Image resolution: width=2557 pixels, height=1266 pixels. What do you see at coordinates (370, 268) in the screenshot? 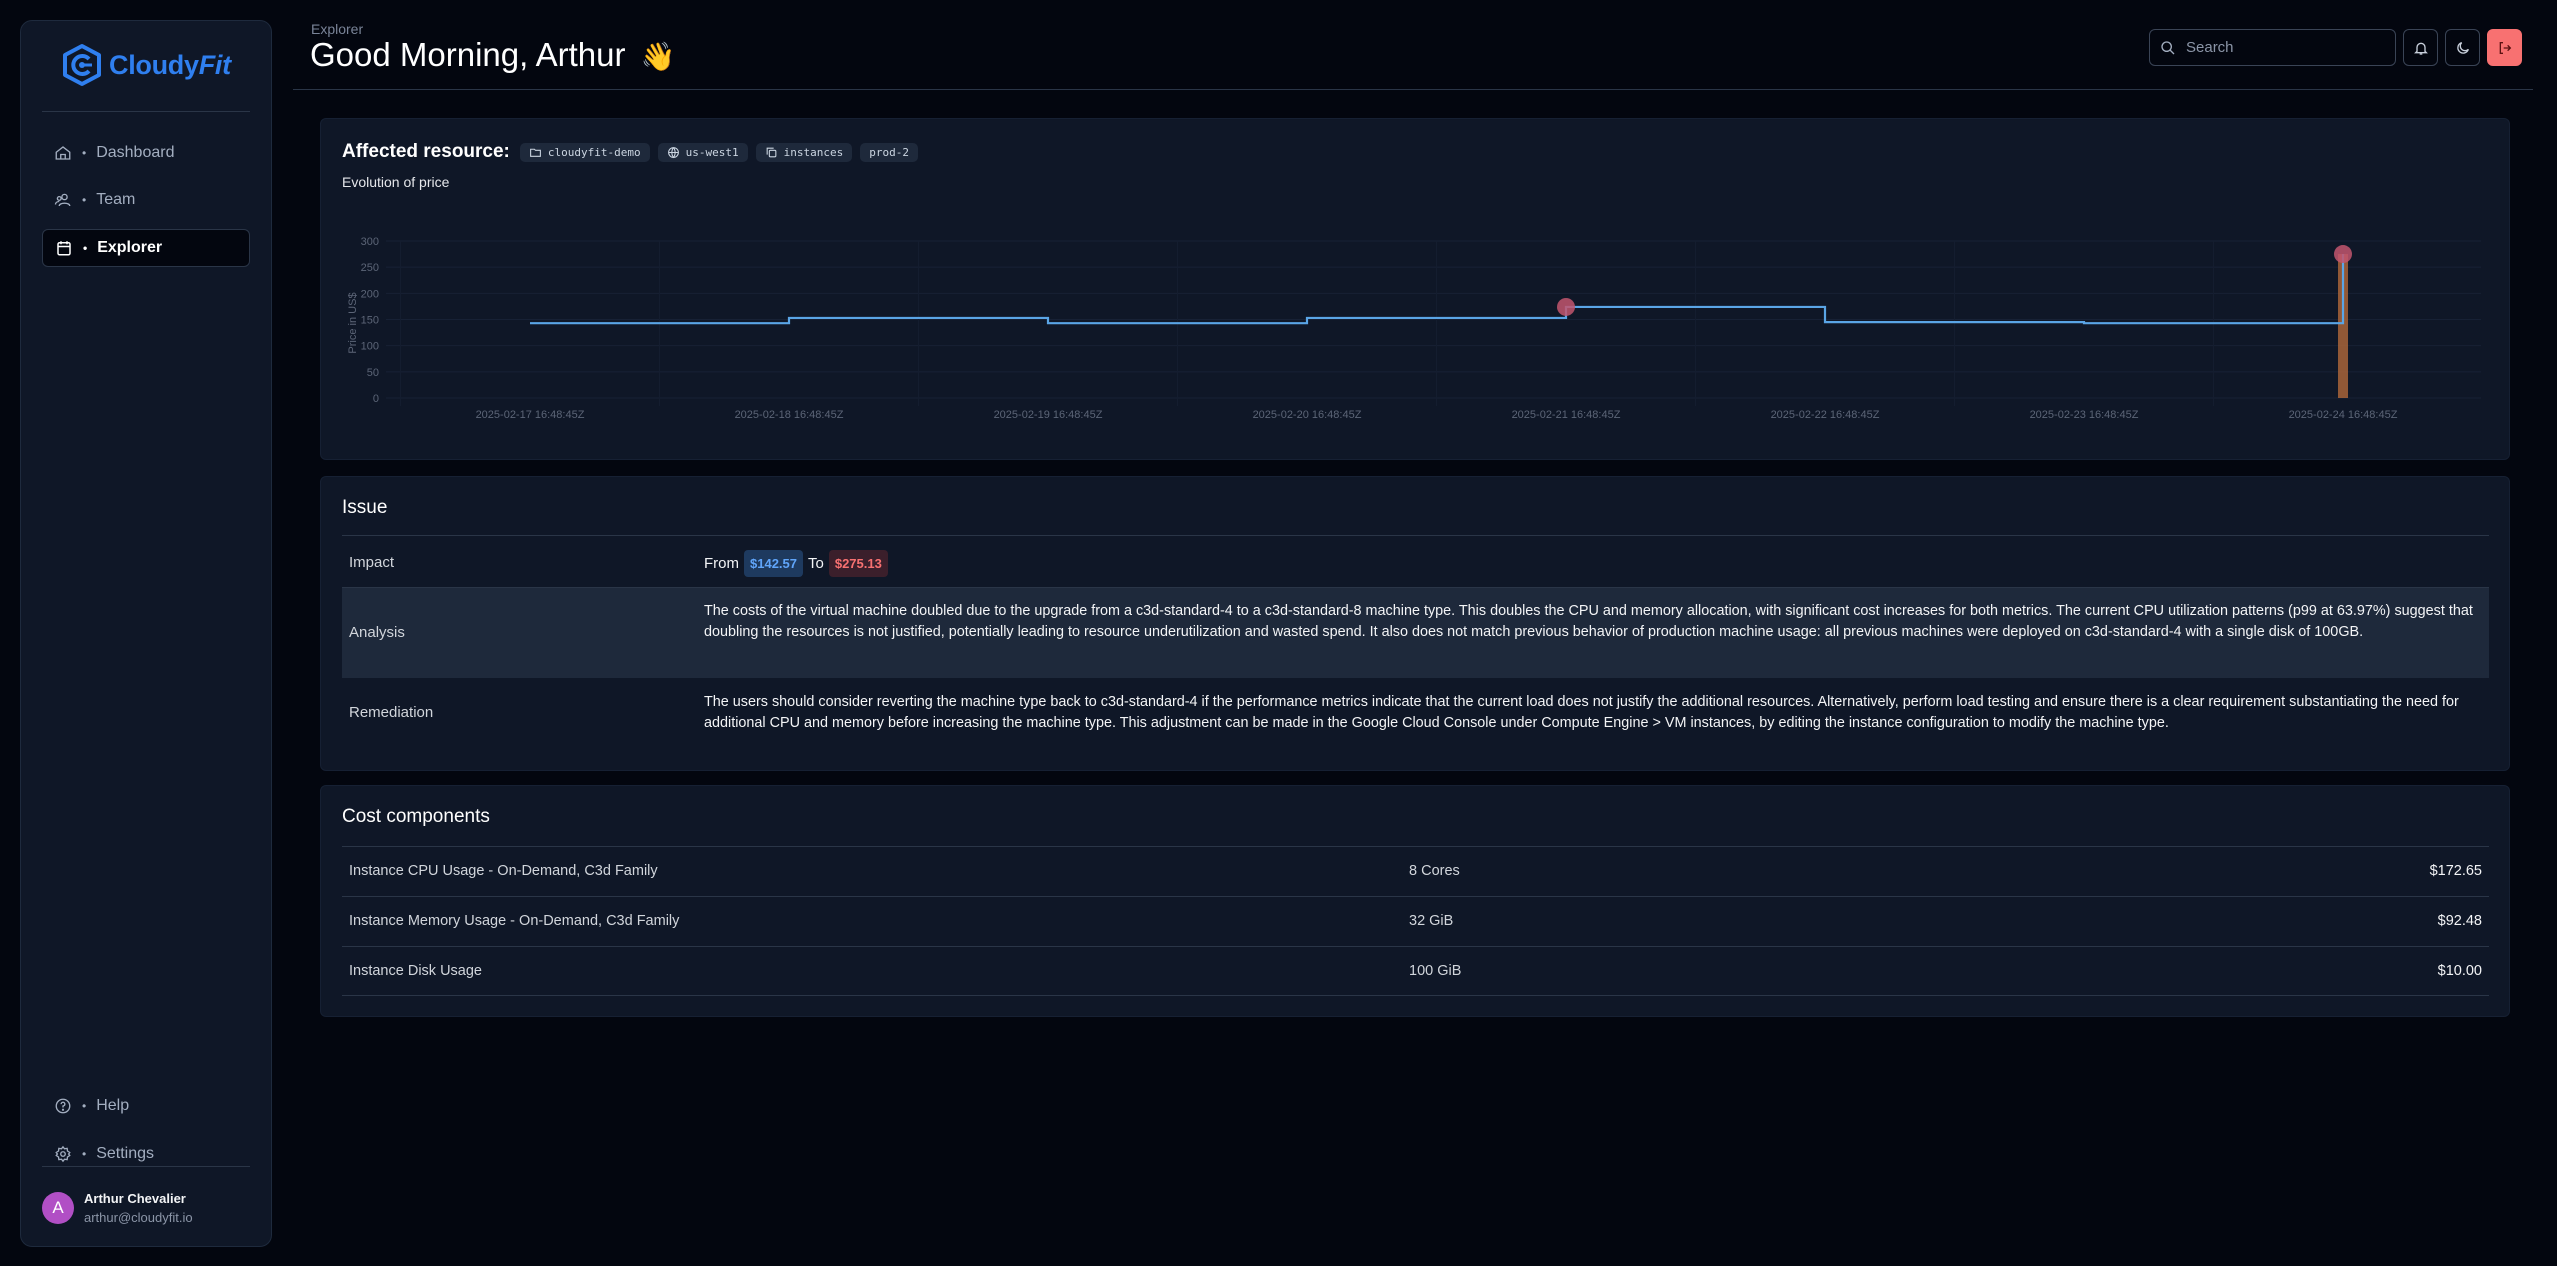
I see `y-tick-label: 250` at bounding box center [370, 268].